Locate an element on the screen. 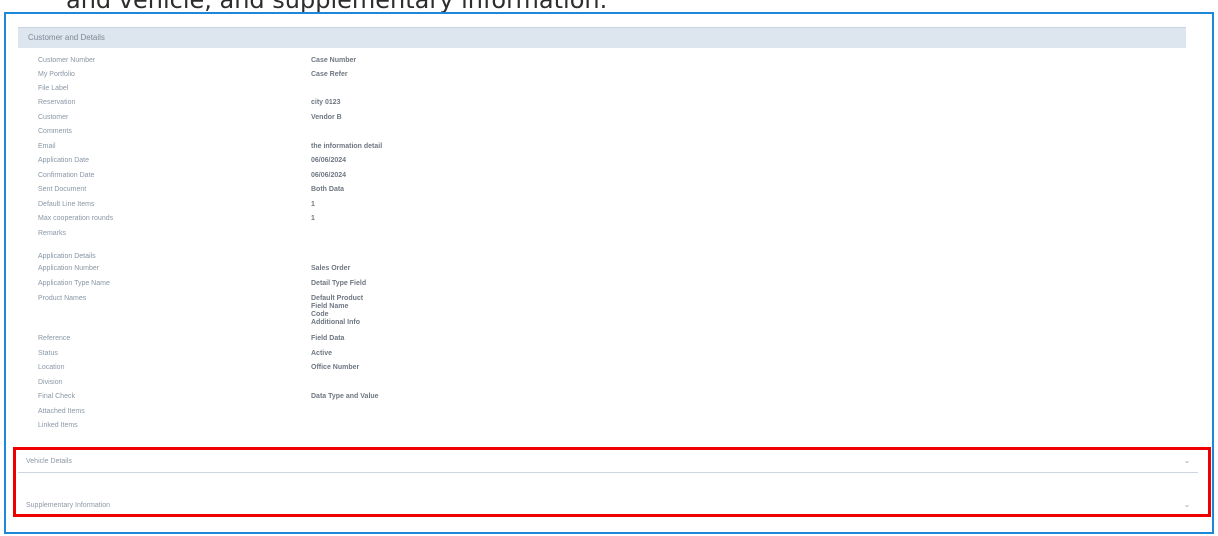 This screenshot has width=1218, height=536. detail-label: Confirmation Date is located at coordinates (66, 175).